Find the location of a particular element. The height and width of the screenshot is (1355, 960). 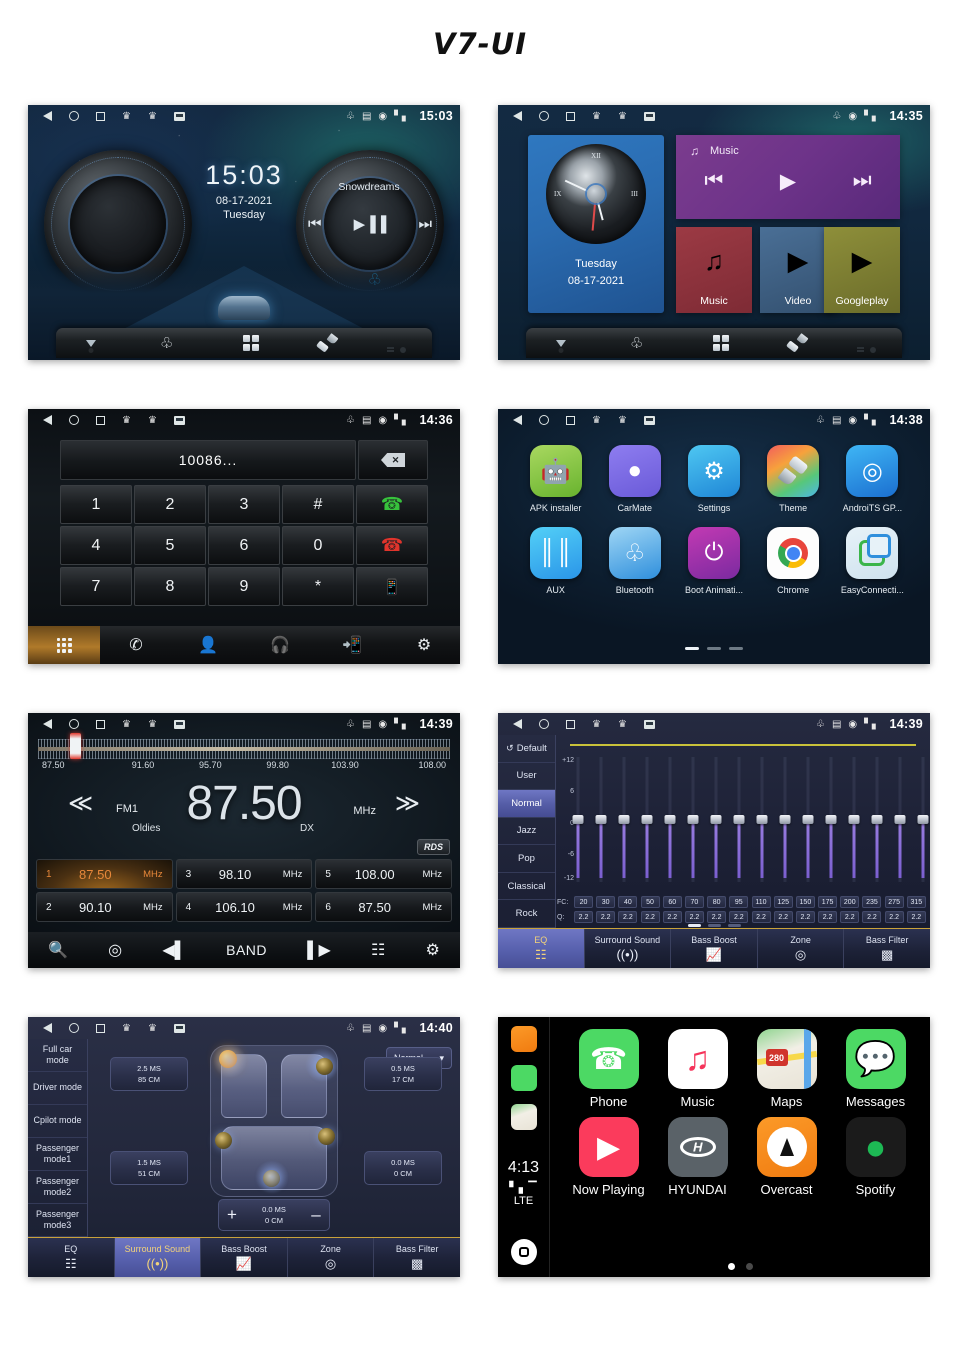

key-4: 4 is located at coordinates (96, 545).